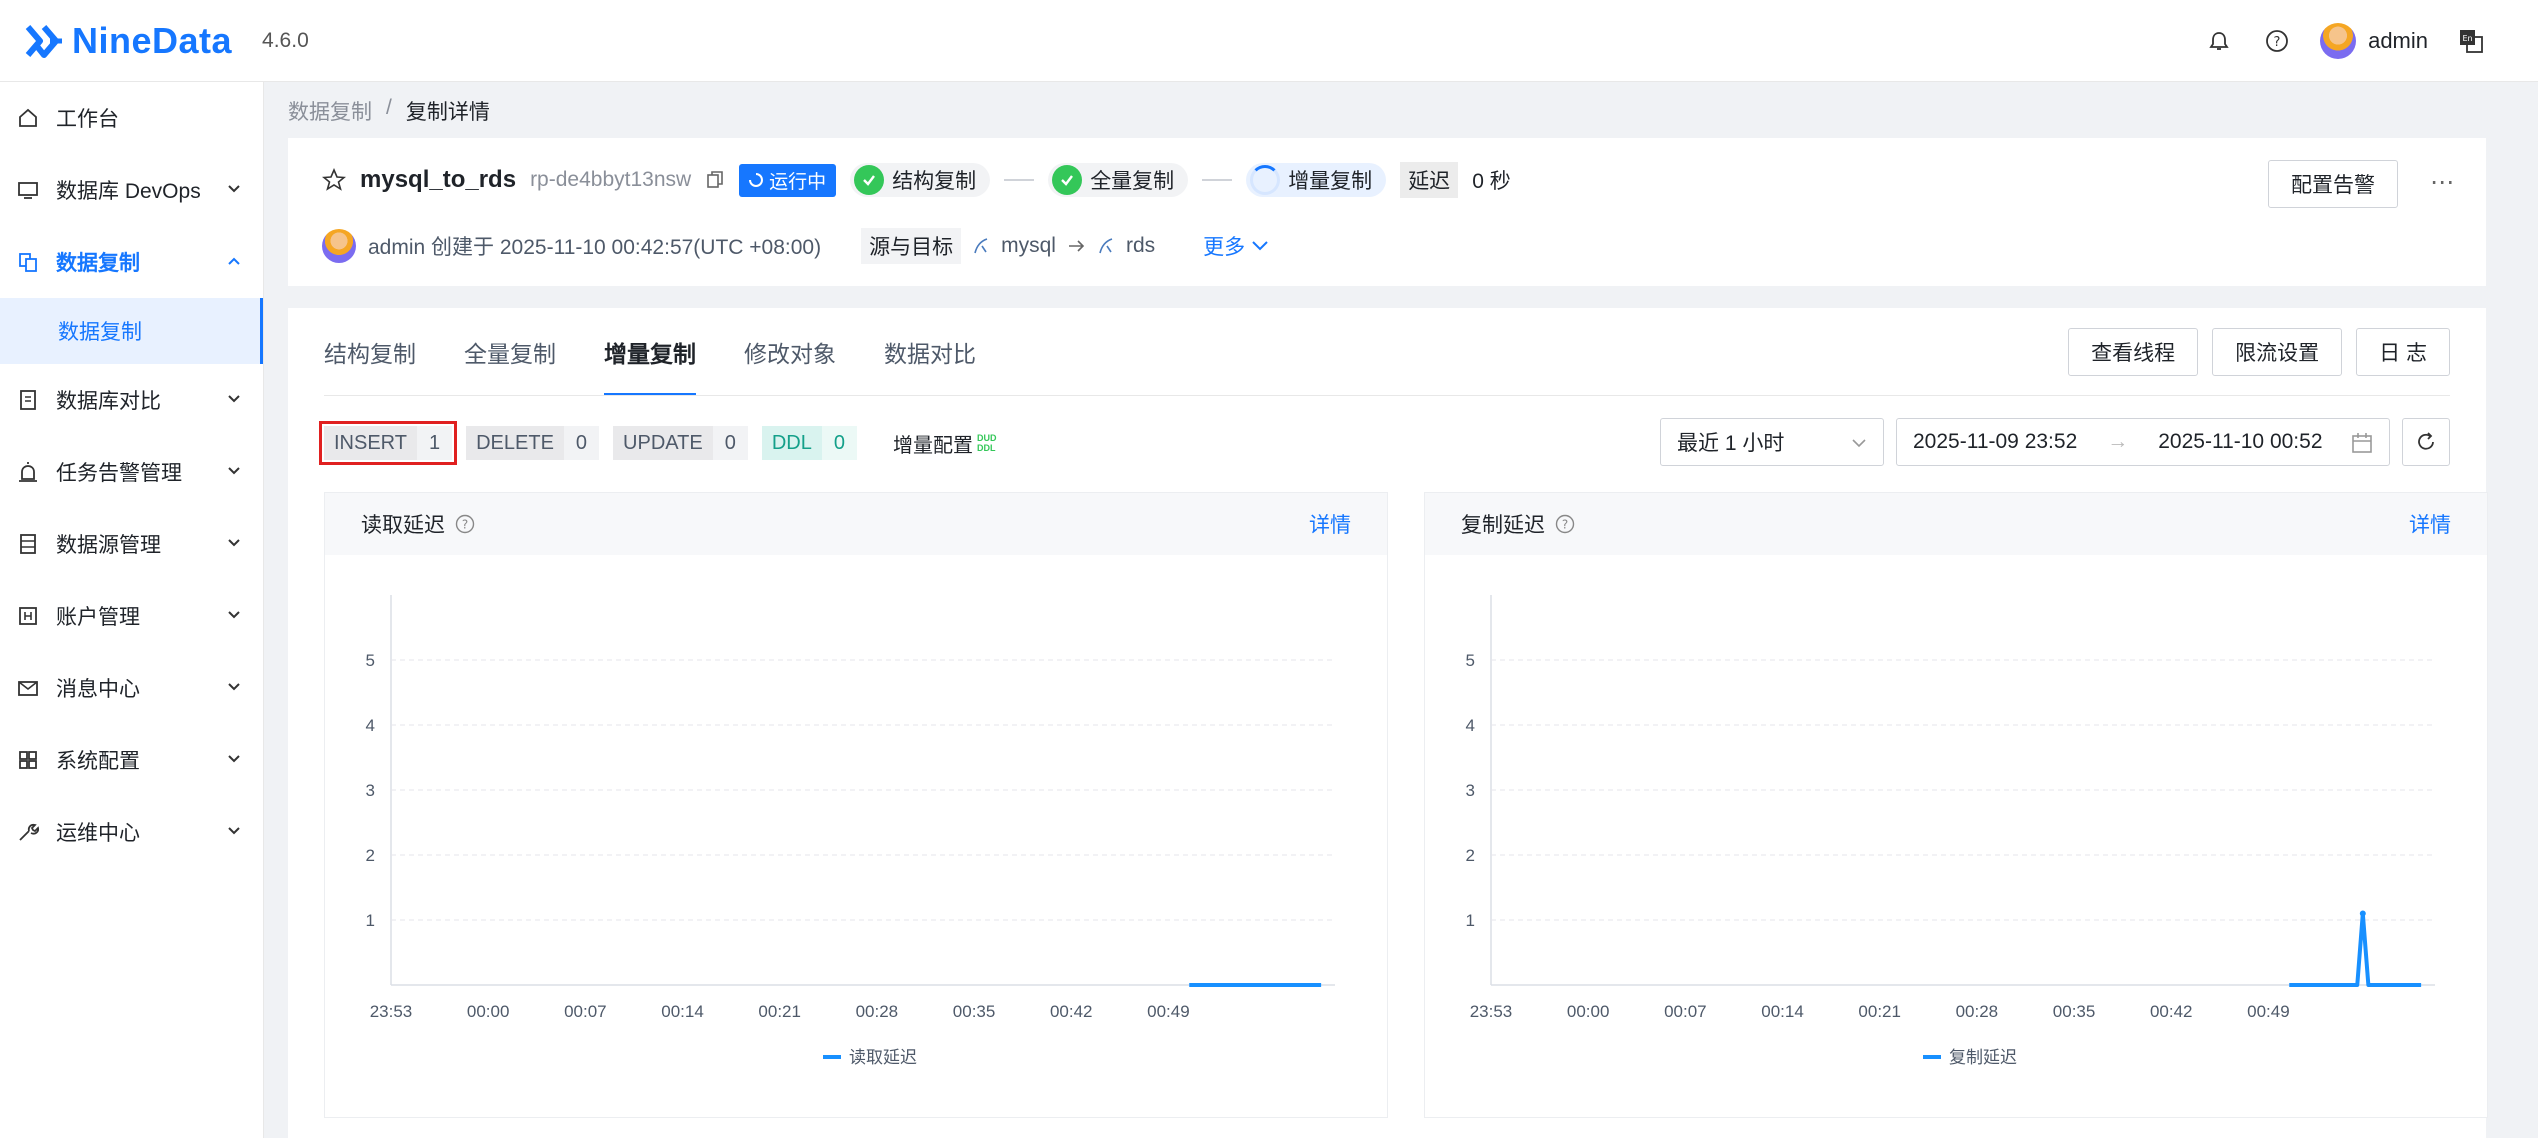  I want to click on y-tick-label: 3, so click(370, 790).